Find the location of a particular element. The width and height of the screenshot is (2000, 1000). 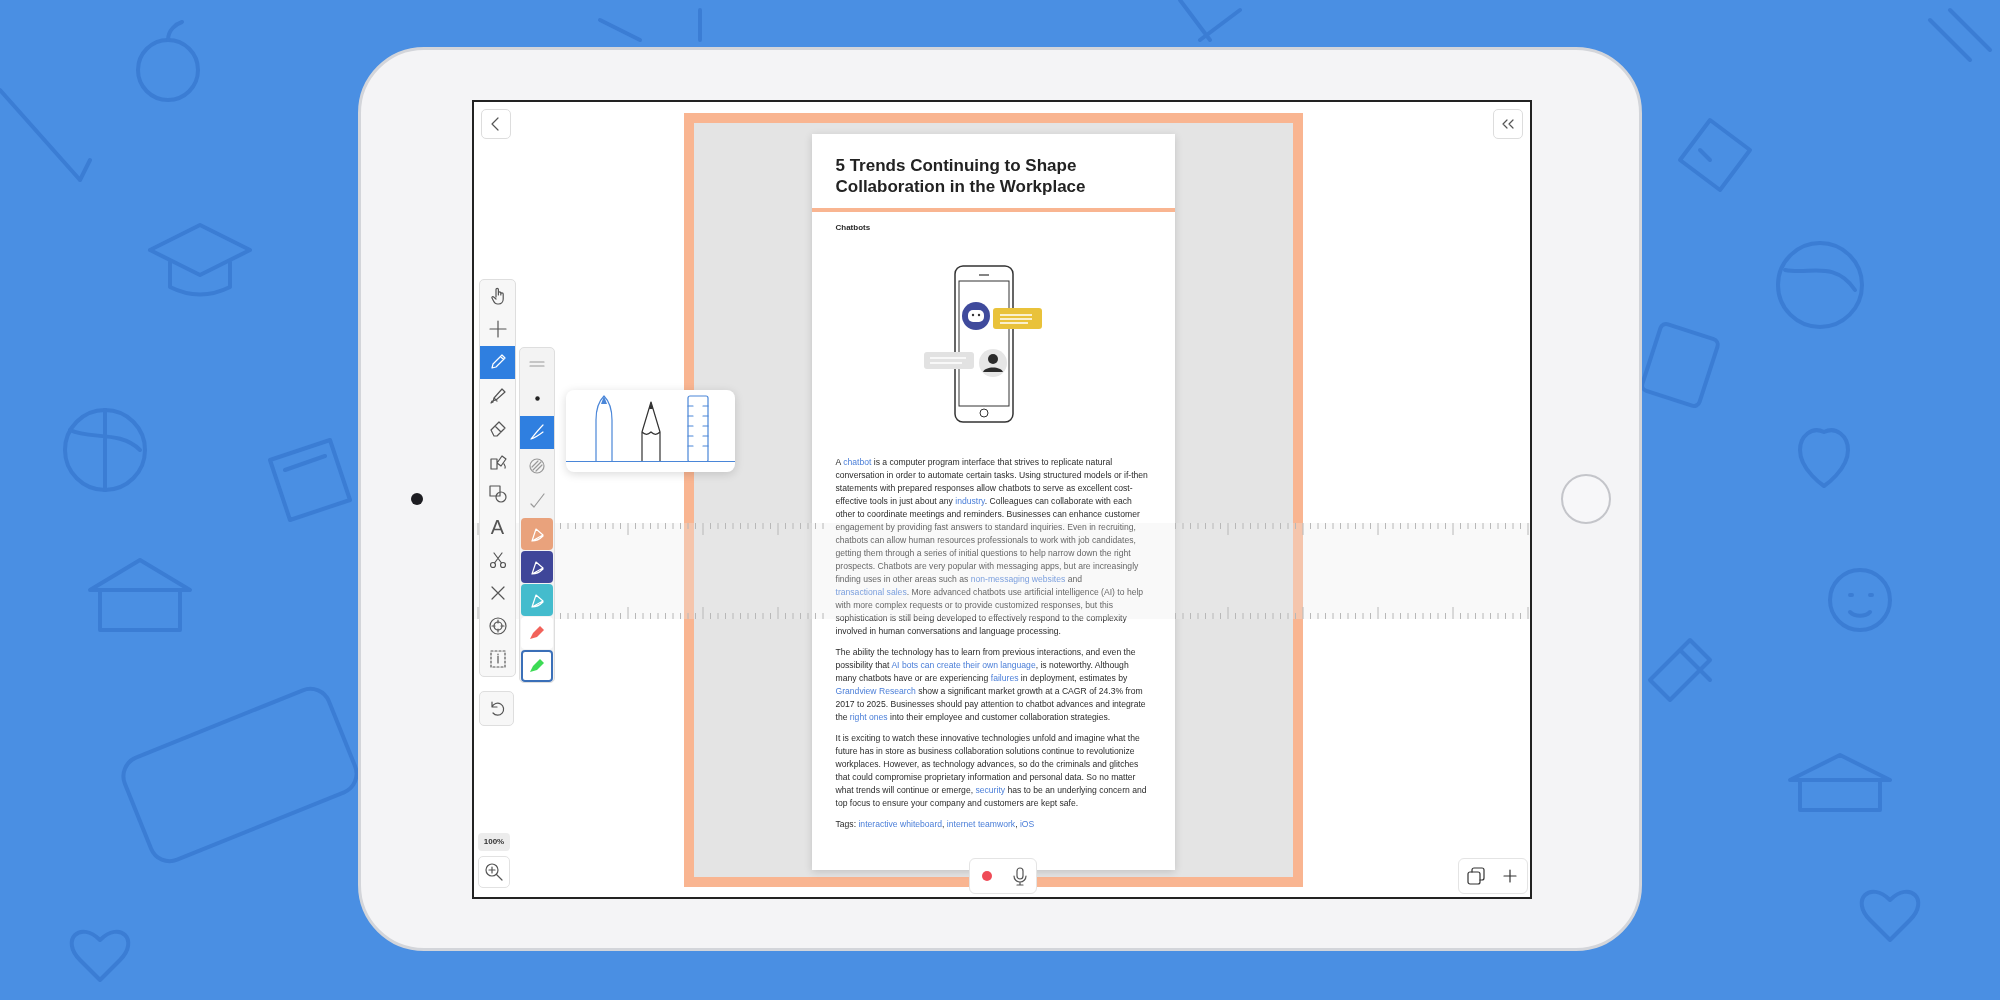

text-link: security is located at coordinates (990, 789).